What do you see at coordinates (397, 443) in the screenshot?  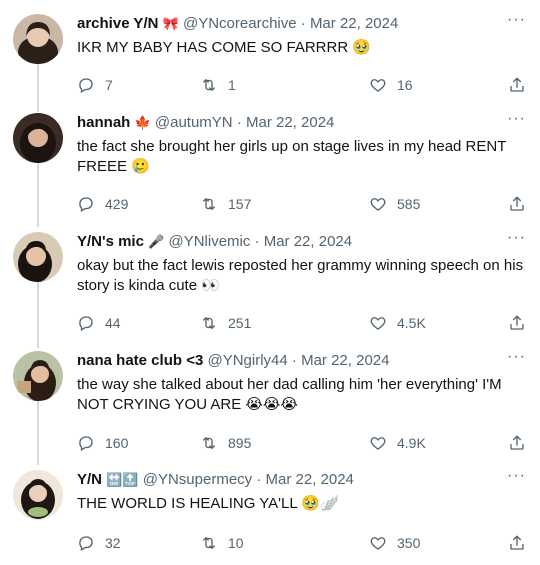 I see `like-button: 4.9K` at bounding box center [397, 443].